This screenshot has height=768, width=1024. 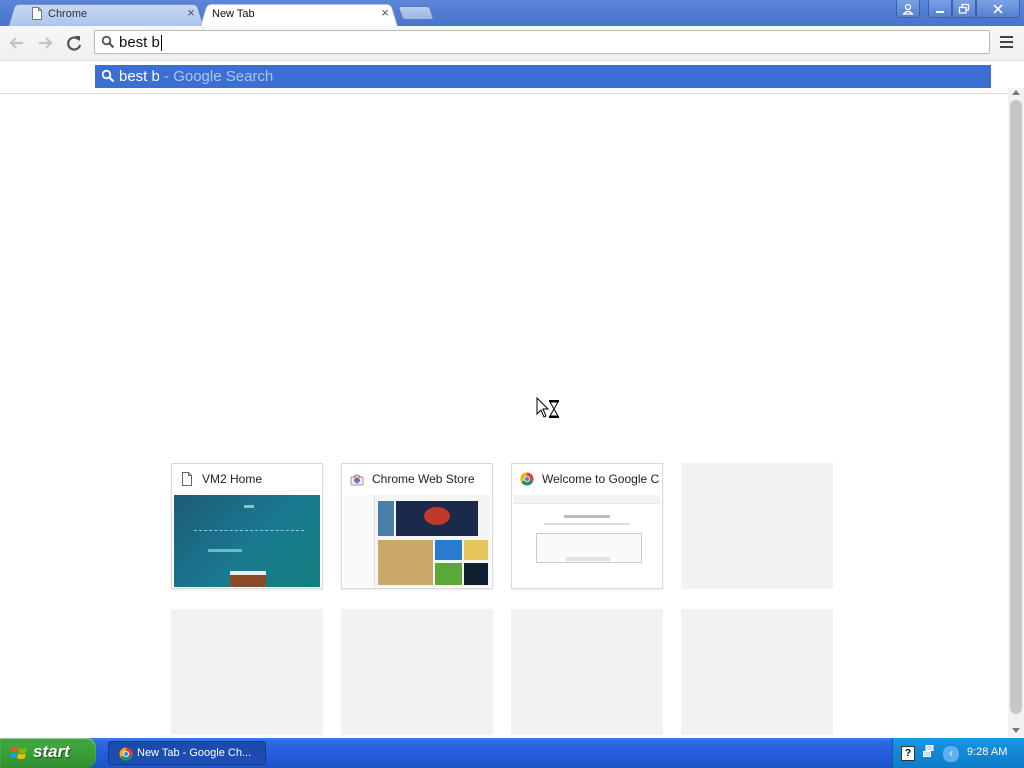 I want to click on back-arrow-icon, so click(x=16, y=43).